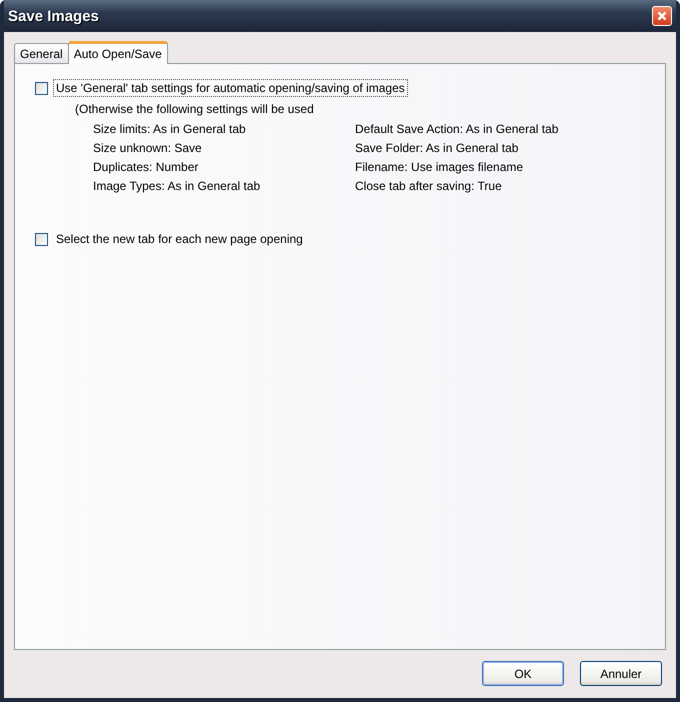 The image size is (680, 702). I want to click on setting-text: Default Save Action: As in General tab, so click(457, 129).